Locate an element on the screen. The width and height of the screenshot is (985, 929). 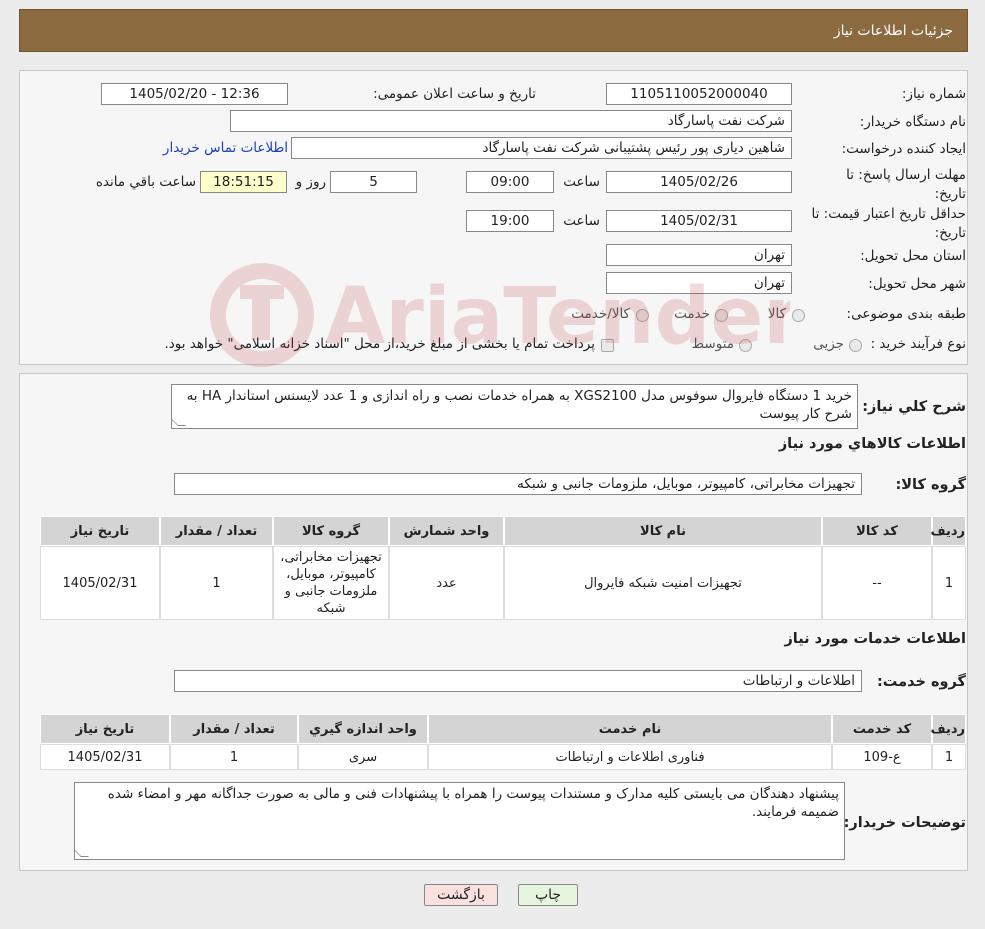
need-number-label: شماره نیاز: is located at coordinates (933, 94).